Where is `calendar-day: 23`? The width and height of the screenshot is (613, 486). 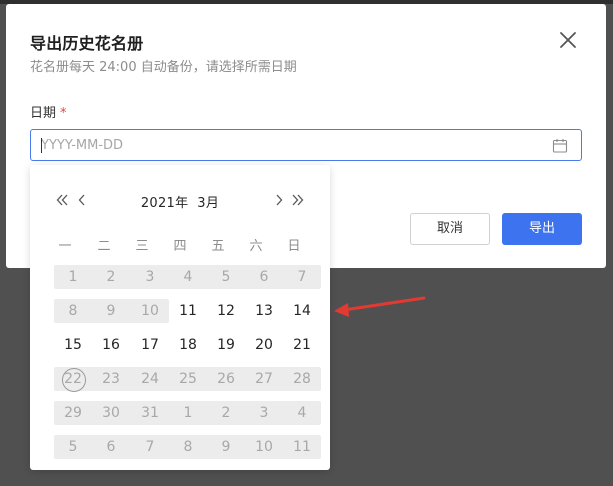
calendar-day: 23 is located at coordinates (111, 379).